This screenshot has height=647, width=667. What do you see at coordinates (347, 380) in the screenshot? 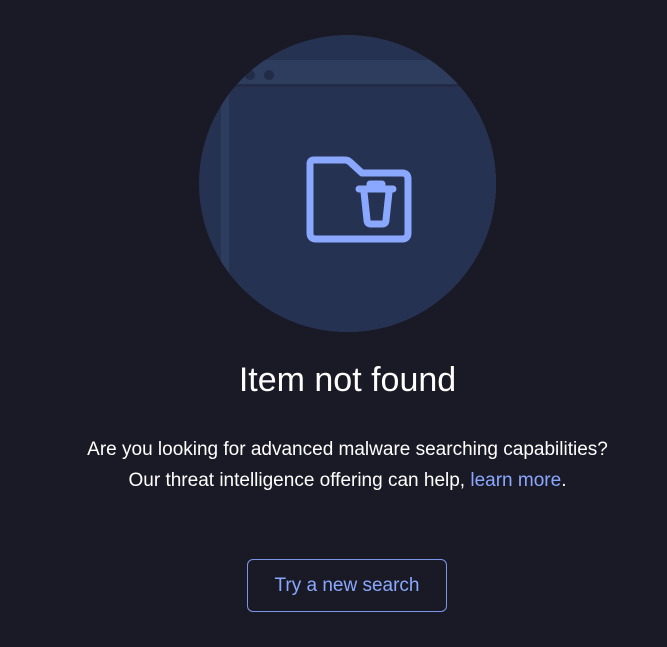
I see `page-title: Item not found` at bounding box center [347, 380].